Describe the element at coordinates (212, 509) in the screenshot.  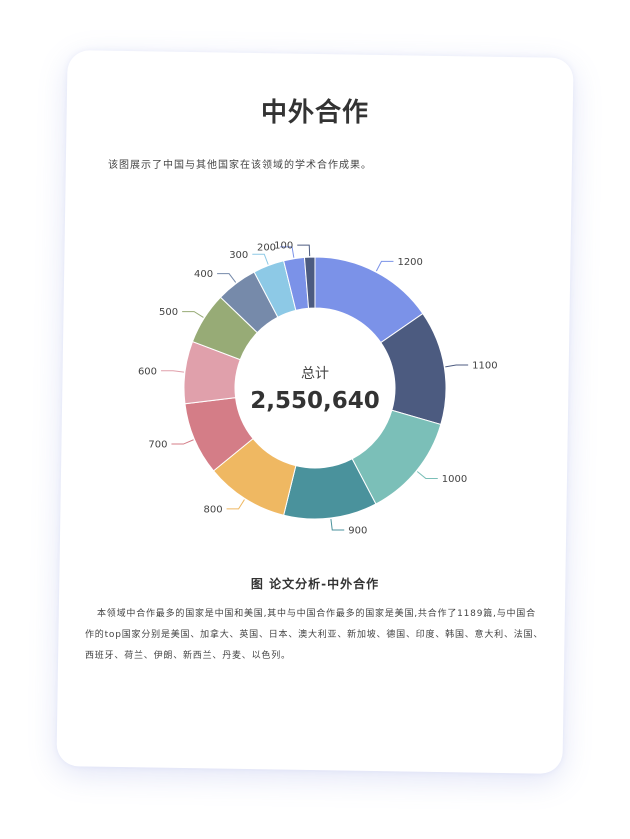
I see `slice-label-800: 800` at that location.